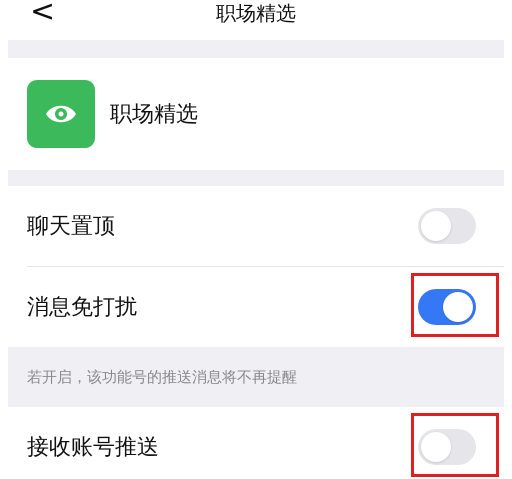 The height and width of the screenshot is (479, 512). I want to click on setting-label: 聊天置顶, so click(71, 226).